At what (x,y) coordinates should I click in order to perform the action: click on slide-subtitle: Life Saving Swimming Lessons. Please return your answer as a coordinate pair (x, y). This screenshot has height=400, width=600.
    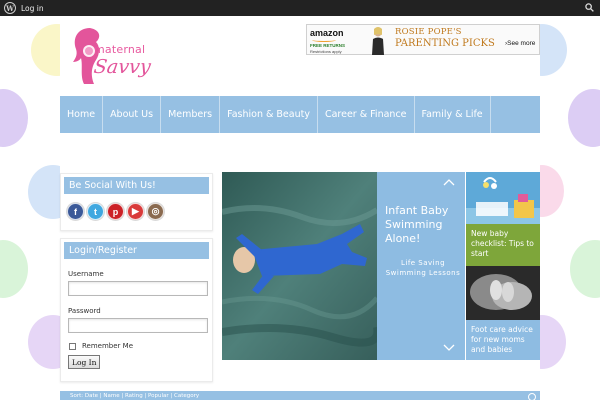
    Looking at the image, I should click on (423, 268).